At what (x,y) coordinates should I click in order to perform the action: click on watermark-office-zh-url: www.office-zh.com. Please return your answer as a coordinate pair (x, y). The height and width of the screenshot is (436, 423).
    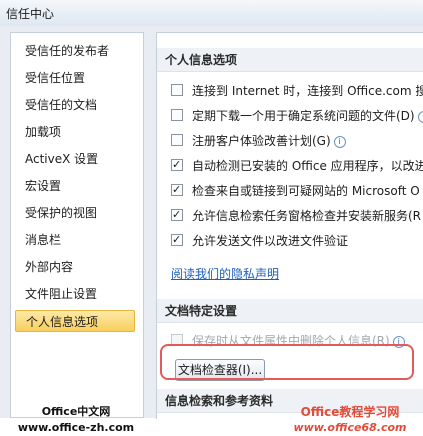
    Looking at the image, I should click on (76, 427).